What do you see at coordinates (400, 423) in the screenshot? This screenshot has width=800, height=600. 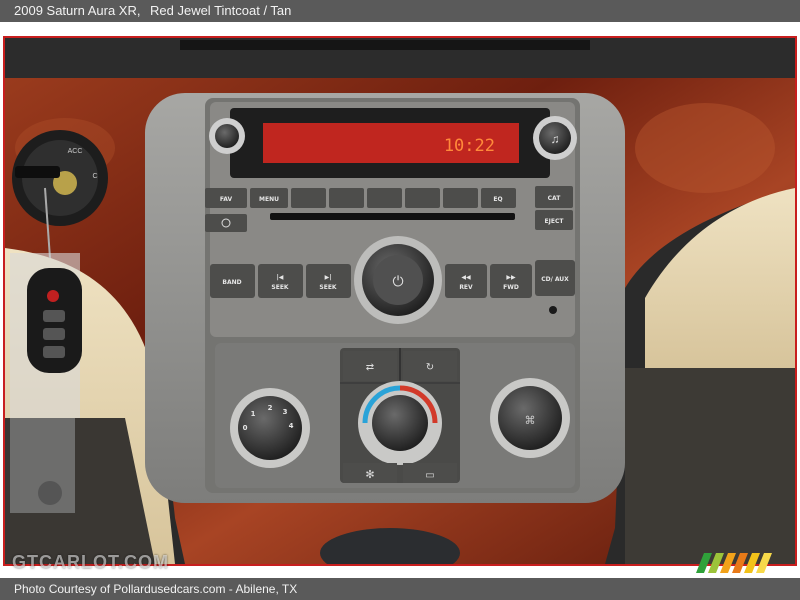 I see `temperature-knob` at bounding box center [400, 423].